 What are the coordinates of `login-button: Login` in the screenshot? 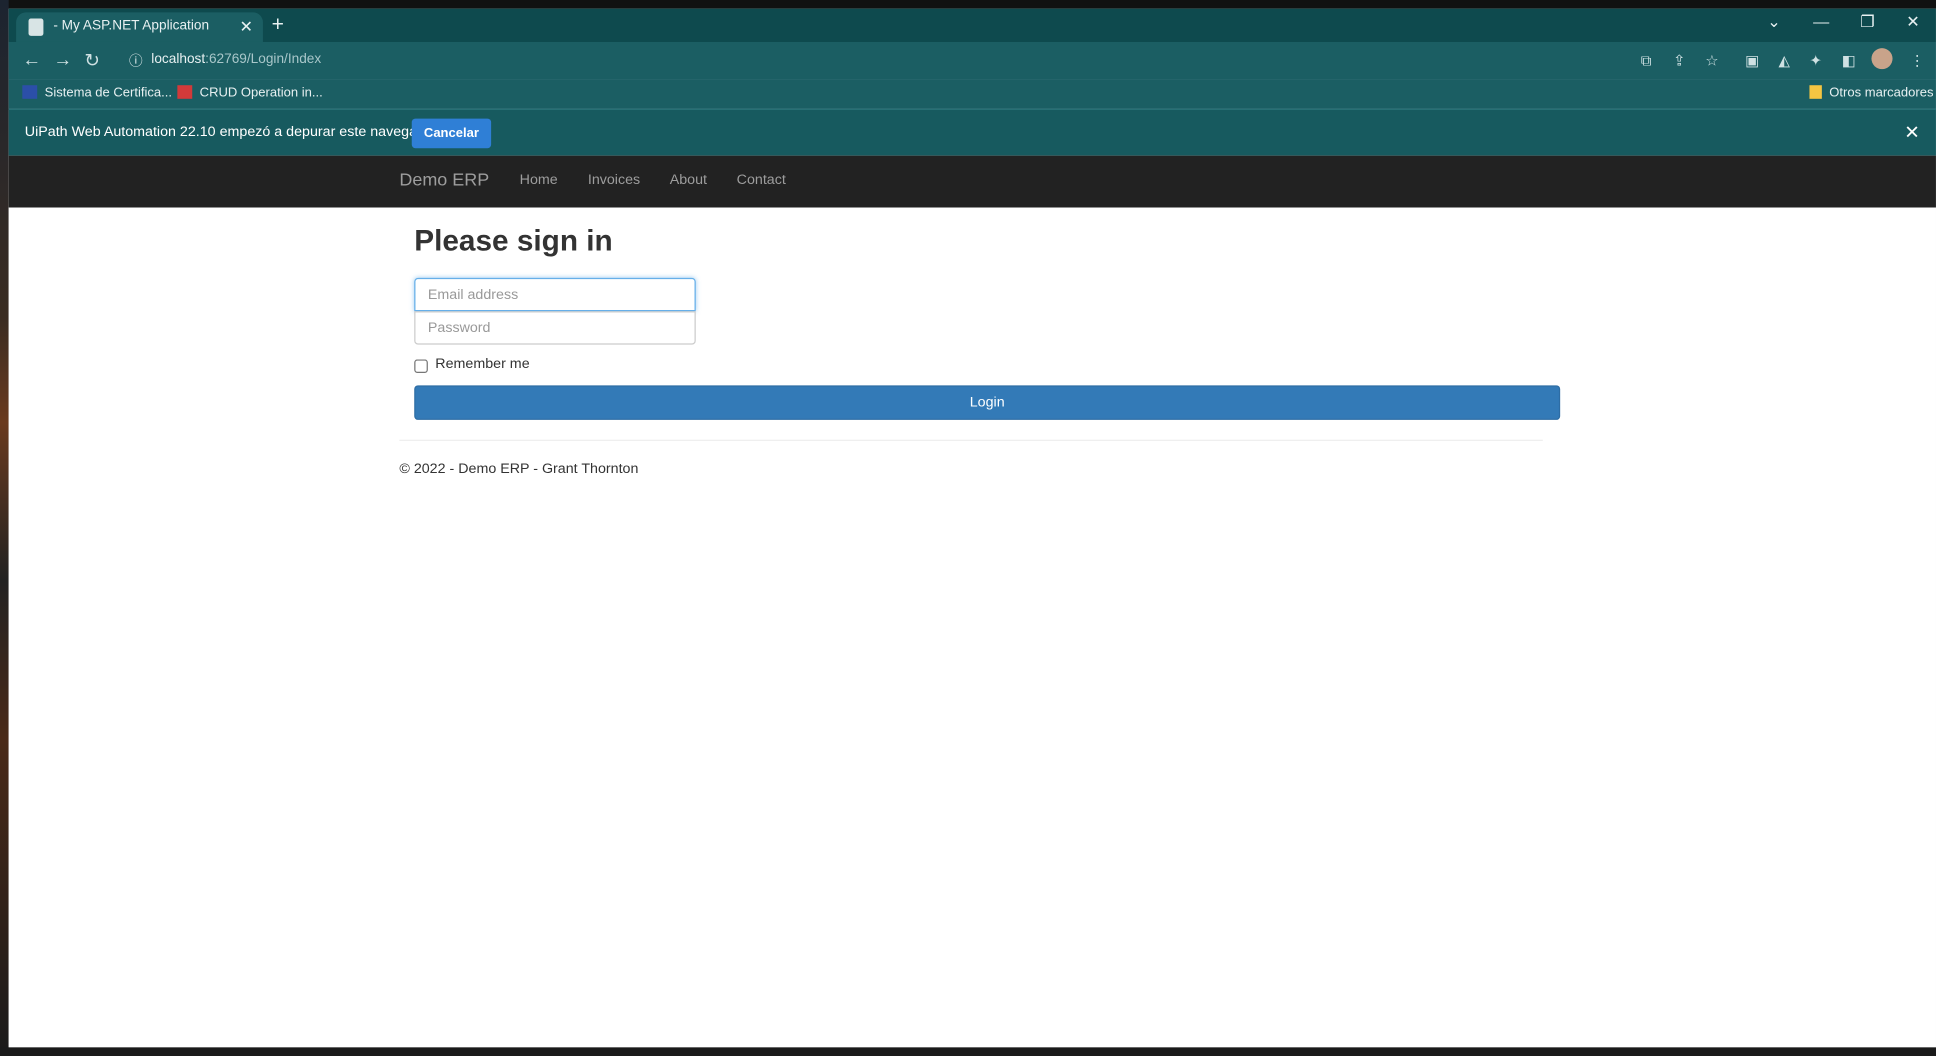 It's located at (987, 402).